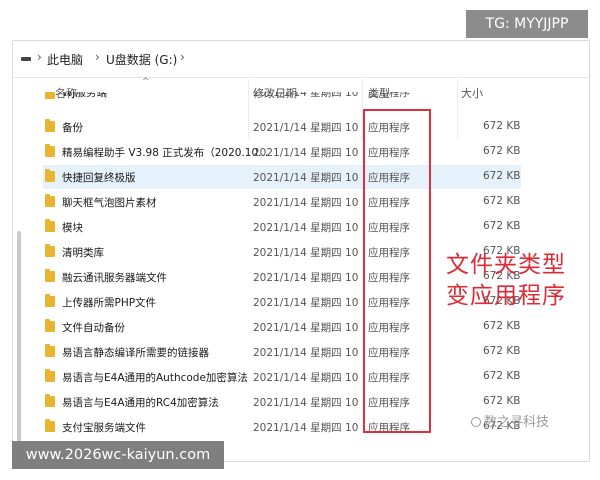 The width and height of the screenshot is (600, 480). What do you see at coordinates (99, 178) in the screenshot?
I see `file-name: 快捷回复终极版` at bounding box center [99, 178].